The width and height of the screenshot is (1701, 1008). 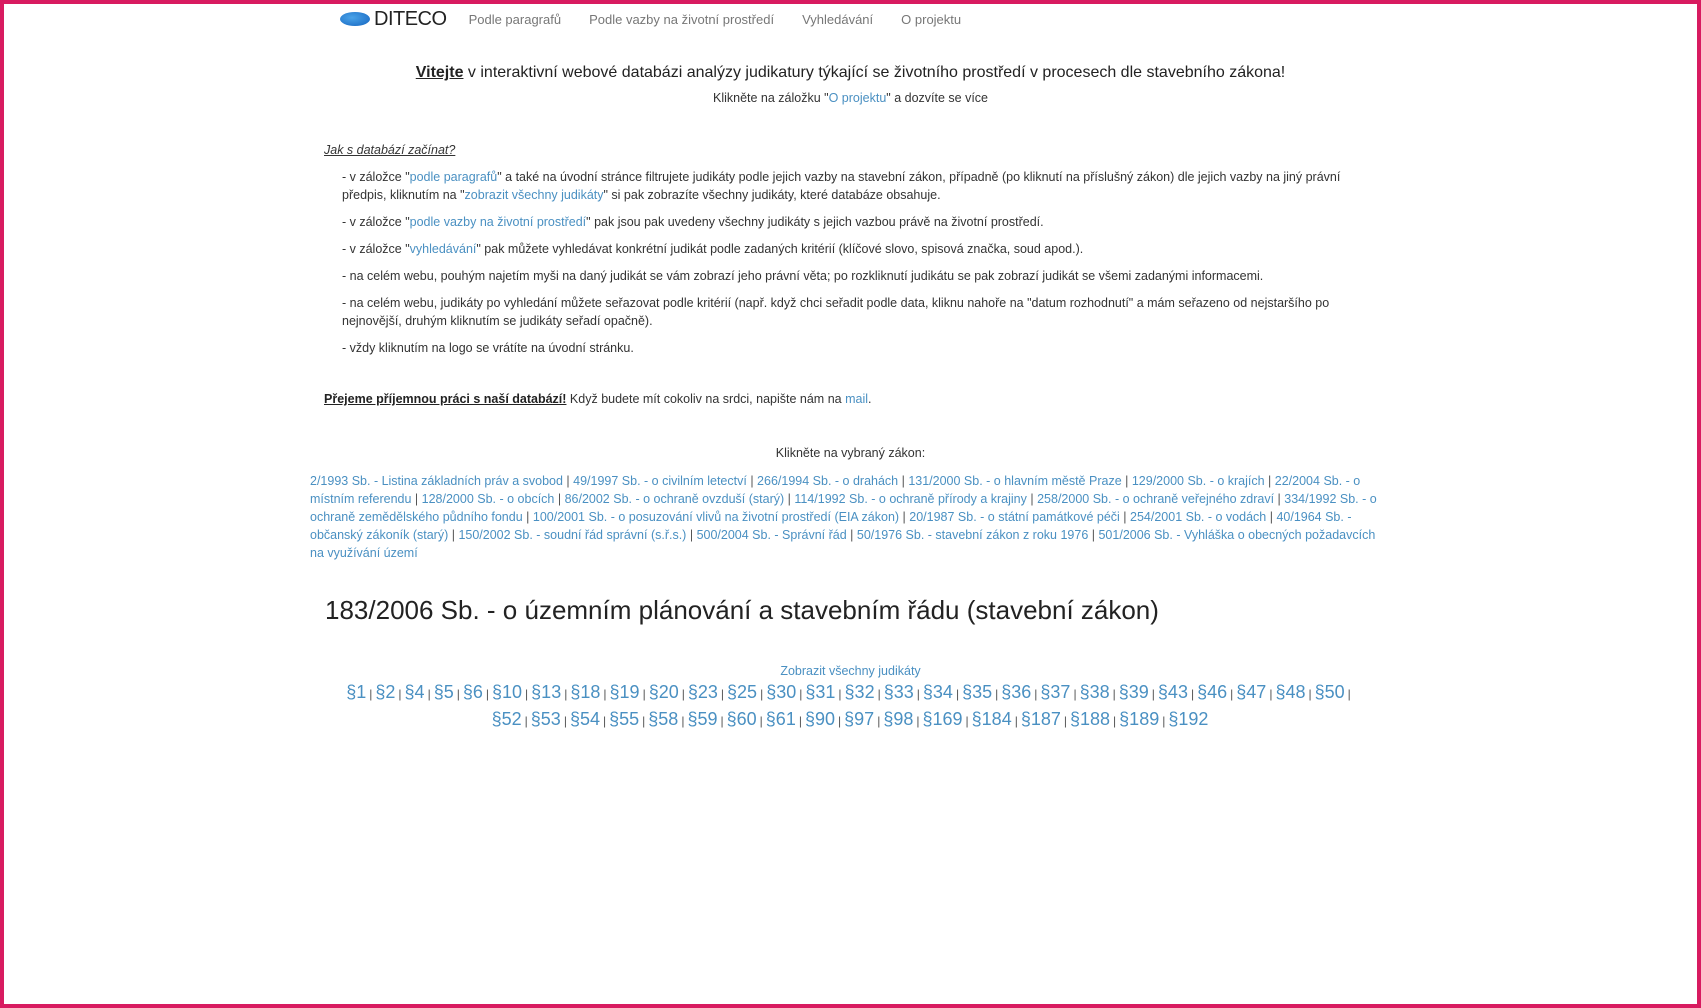 What do you see at coordinates (1014, 481) in the screenshot?
I see `law-link: 131/2000 Sb. - o hlavním městě Praze` at bounding box center [1014, 481].